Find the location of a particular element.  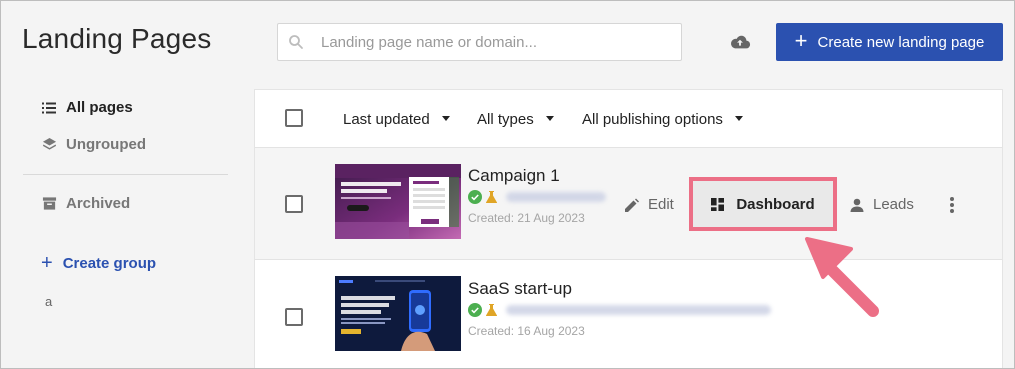

upload-cloud-button is located at coordinates (740, 42).